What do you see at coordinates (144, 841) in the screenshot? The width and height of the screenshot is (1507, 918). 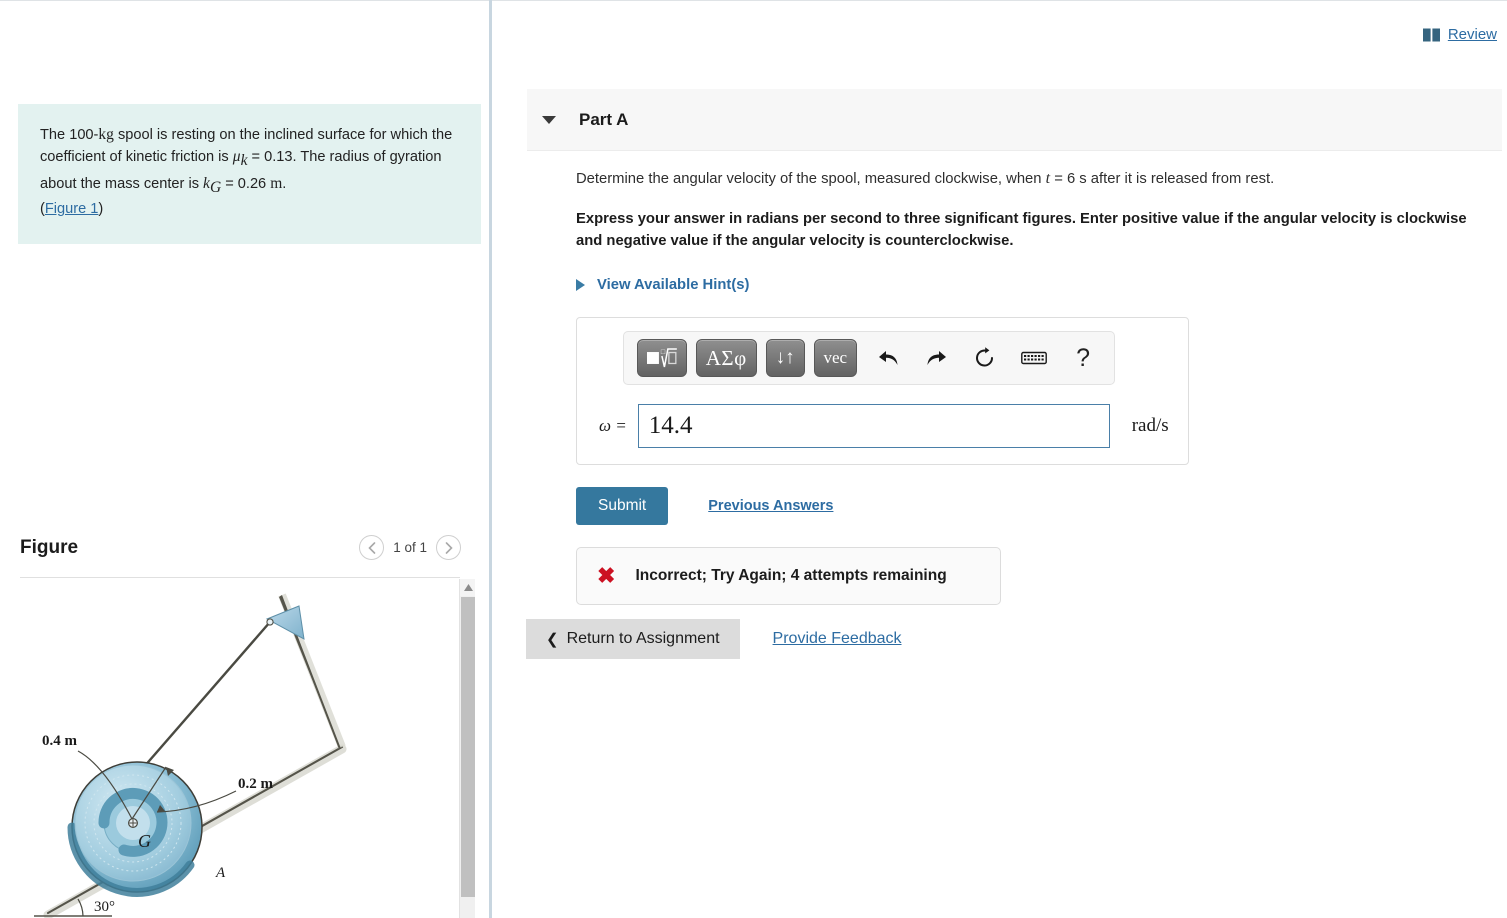 I see `label-center-G: G` at bounding box center [144, 841].